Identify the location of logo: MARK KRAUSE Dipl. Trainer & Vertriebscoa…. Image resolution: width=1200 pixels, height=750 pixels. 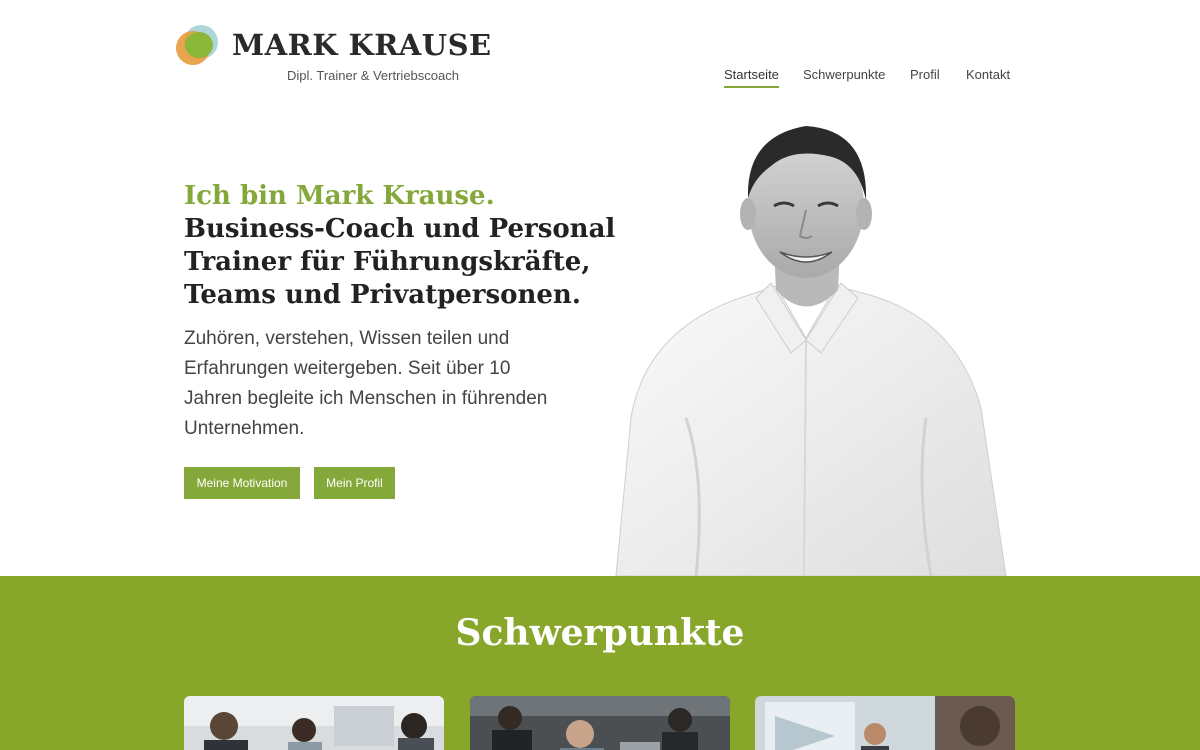
(333, 57).